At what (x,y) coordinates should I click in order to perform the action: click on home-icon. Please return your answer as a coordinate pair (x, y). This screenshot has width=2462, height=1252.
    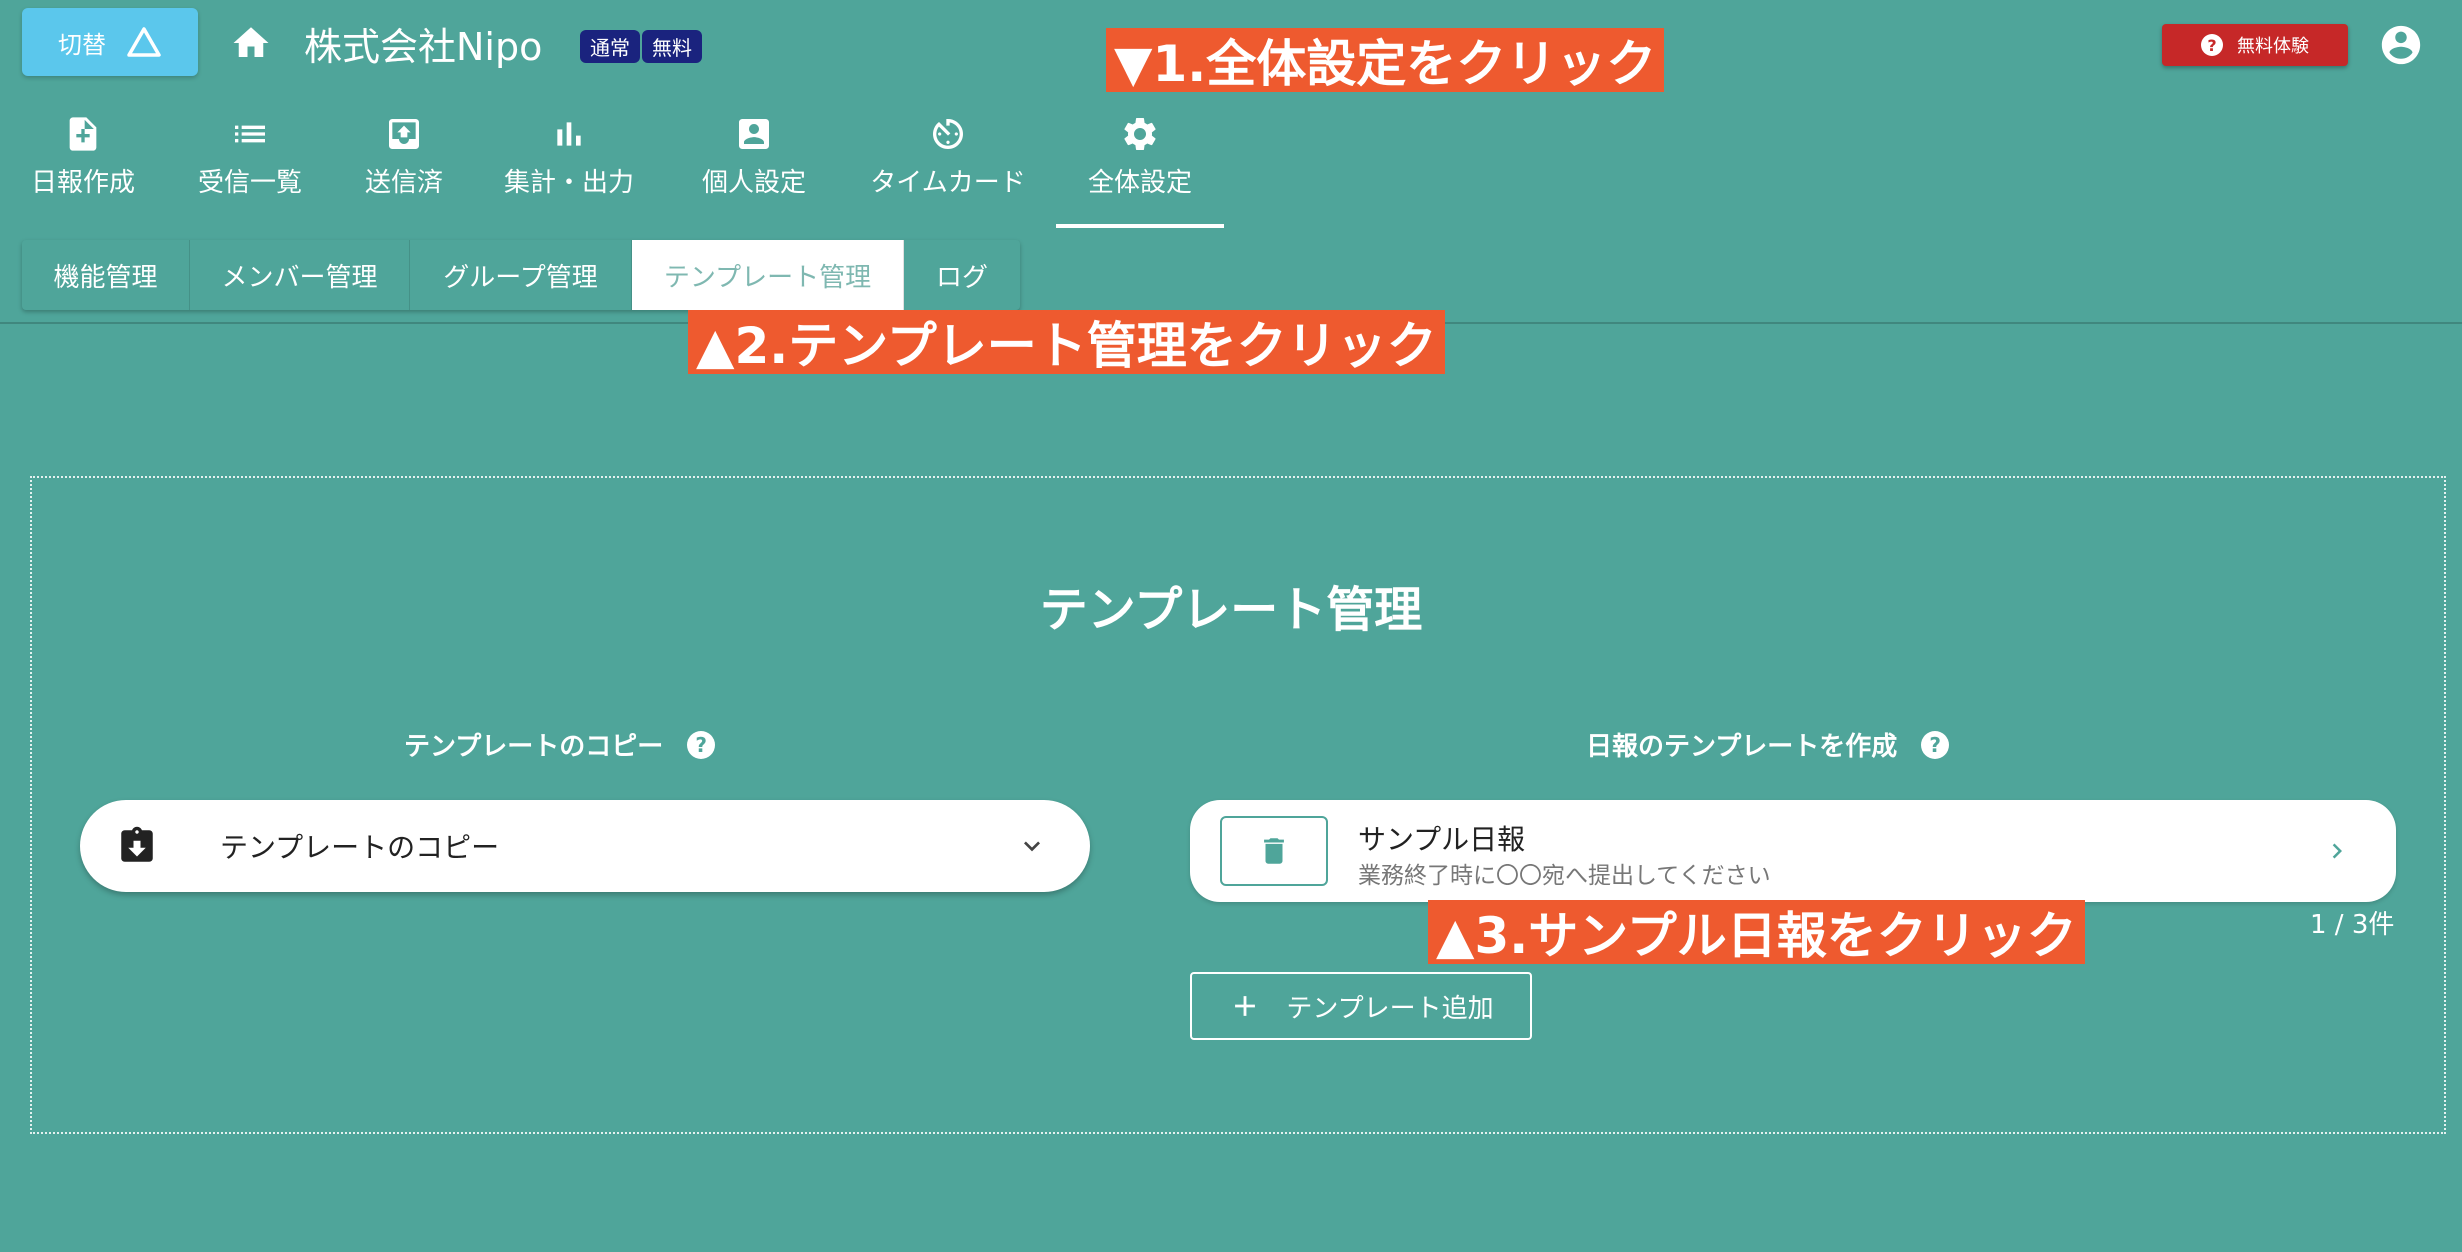
    Looking at the image, I should click on (251, 43).